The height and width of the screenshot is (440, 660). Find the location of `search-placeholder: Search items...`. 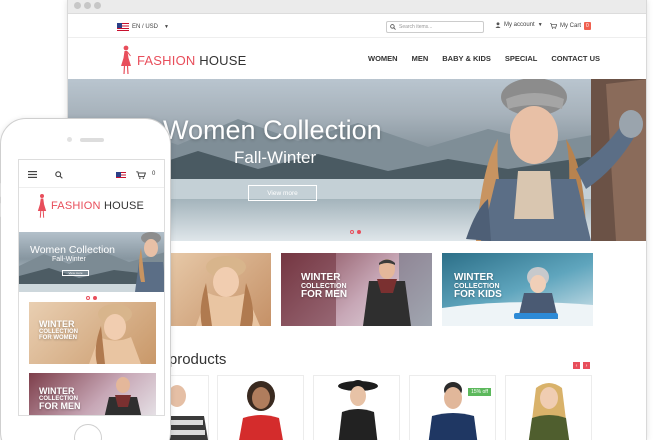

search-placeholder: Search items... is located at coordinates (416, 27).